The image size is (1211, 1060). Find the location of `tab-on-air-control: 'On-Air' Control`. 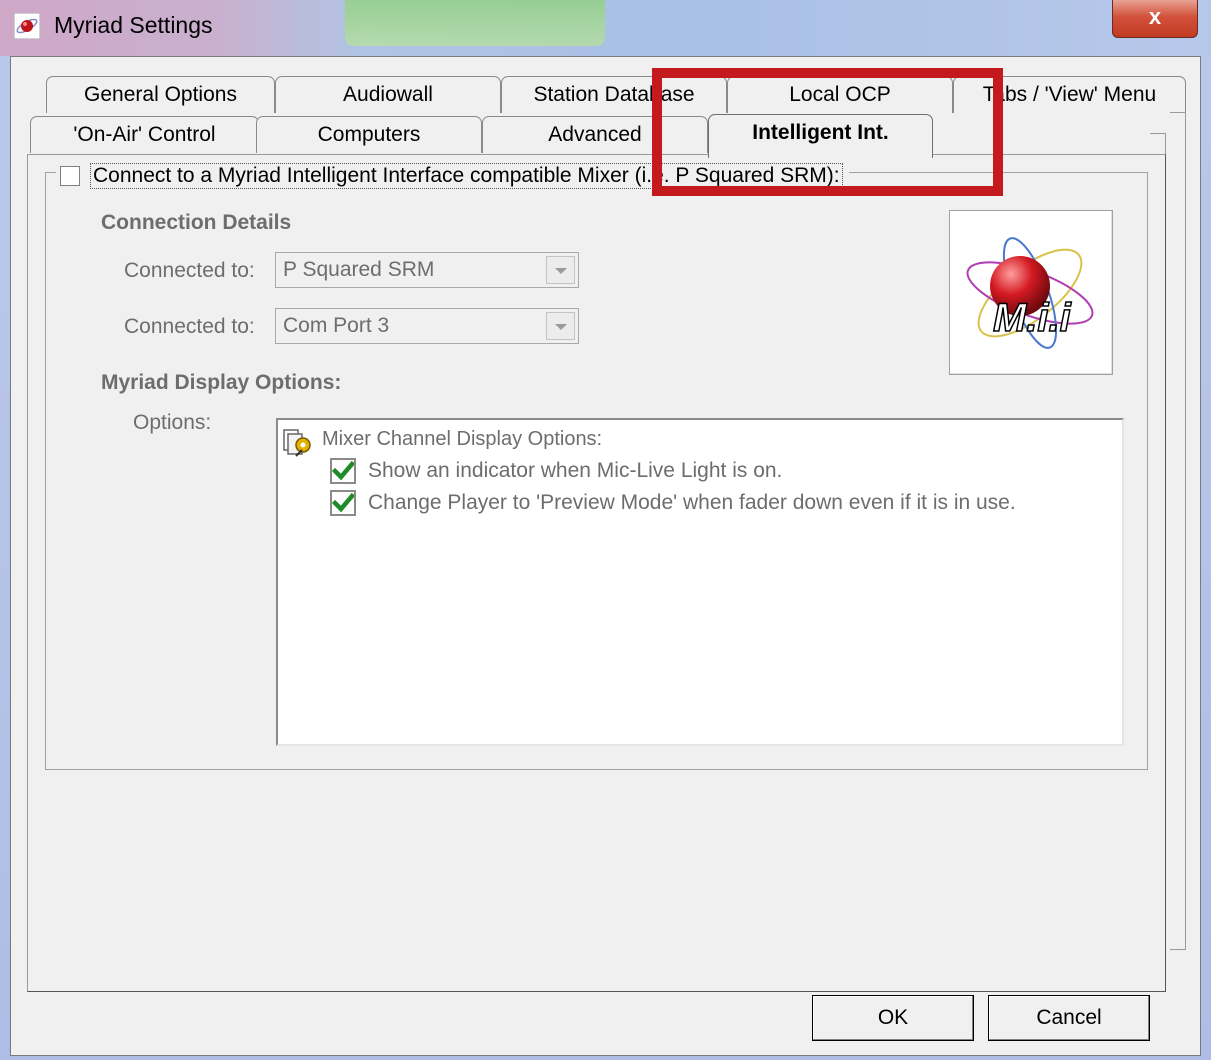

tab-on-air-control: 'On-Air' Control is located at coordinates (144, 134).